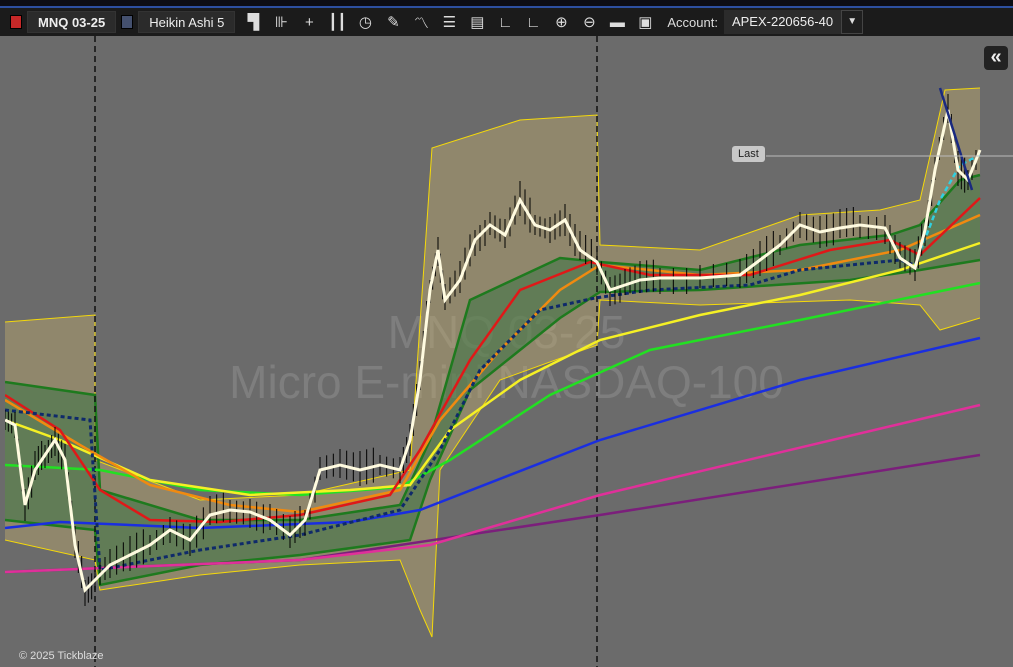 The image size is (1013, 667). What do you see at coordinates (477, 22) in the screenshot?
I see `report-icon: ▤` at bounding box center [477, 22].